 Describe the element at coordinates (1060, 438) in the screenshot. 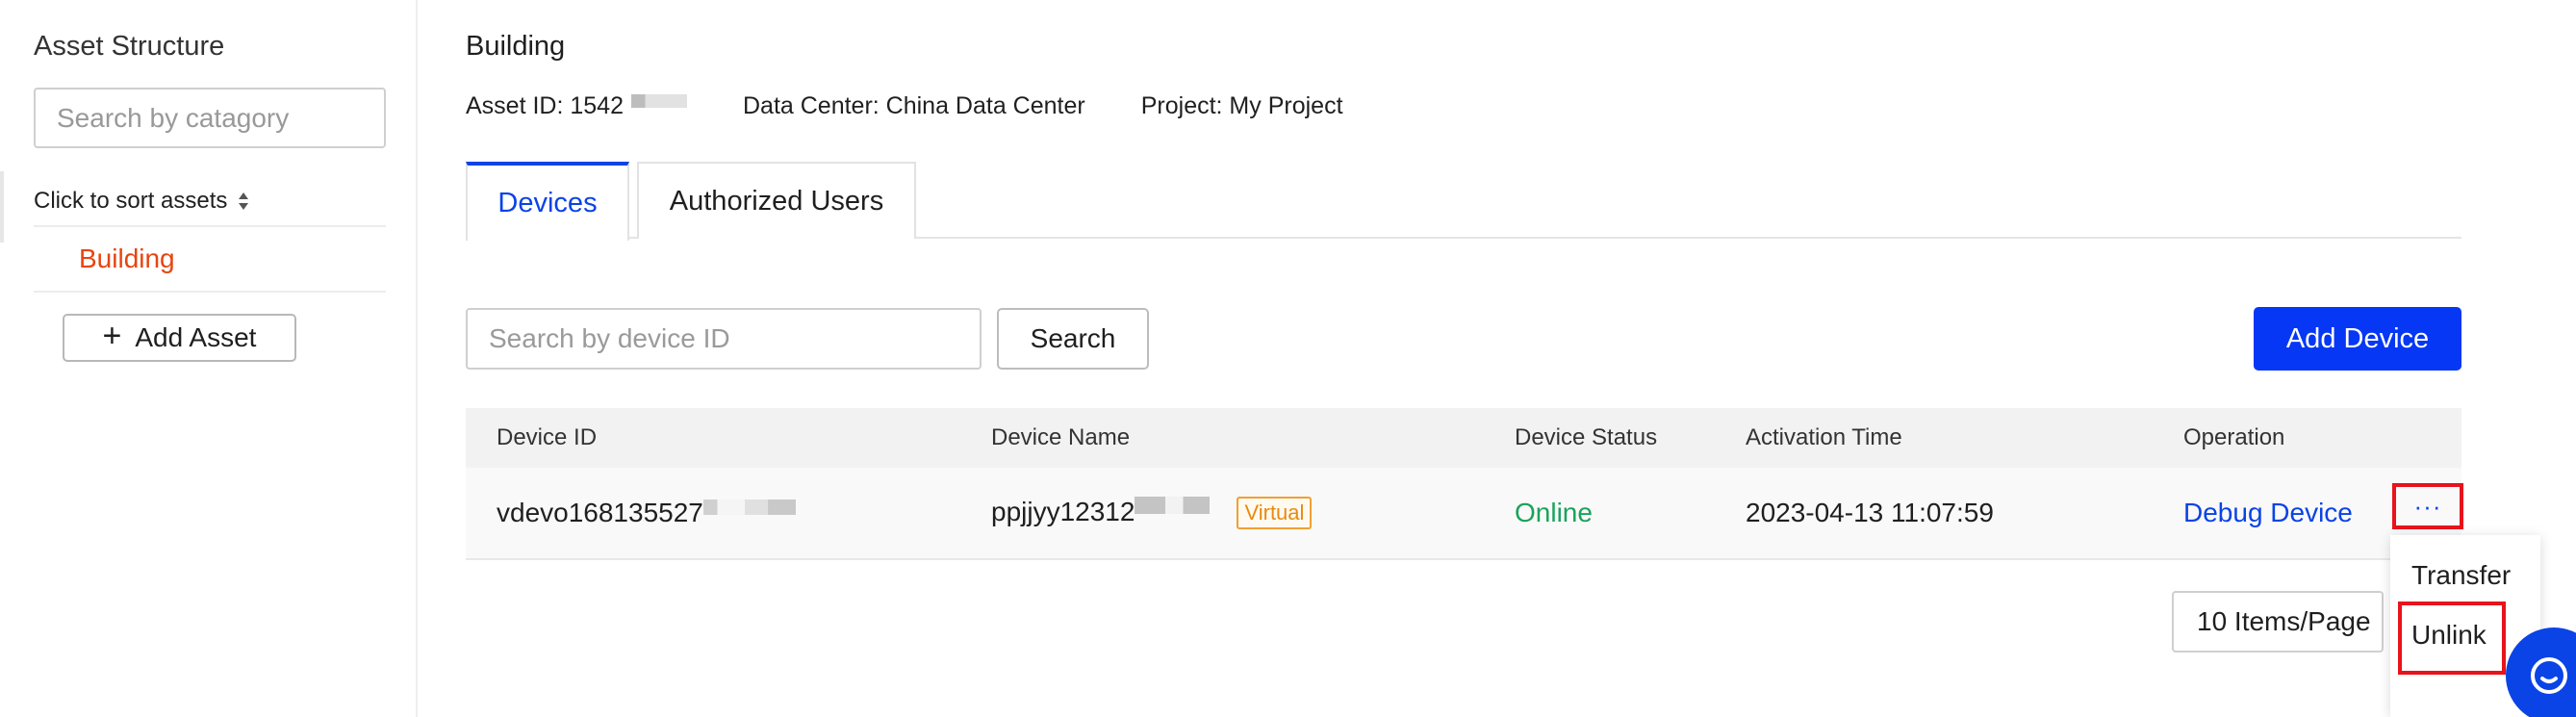

I see `column-header: Device Name` at that location.